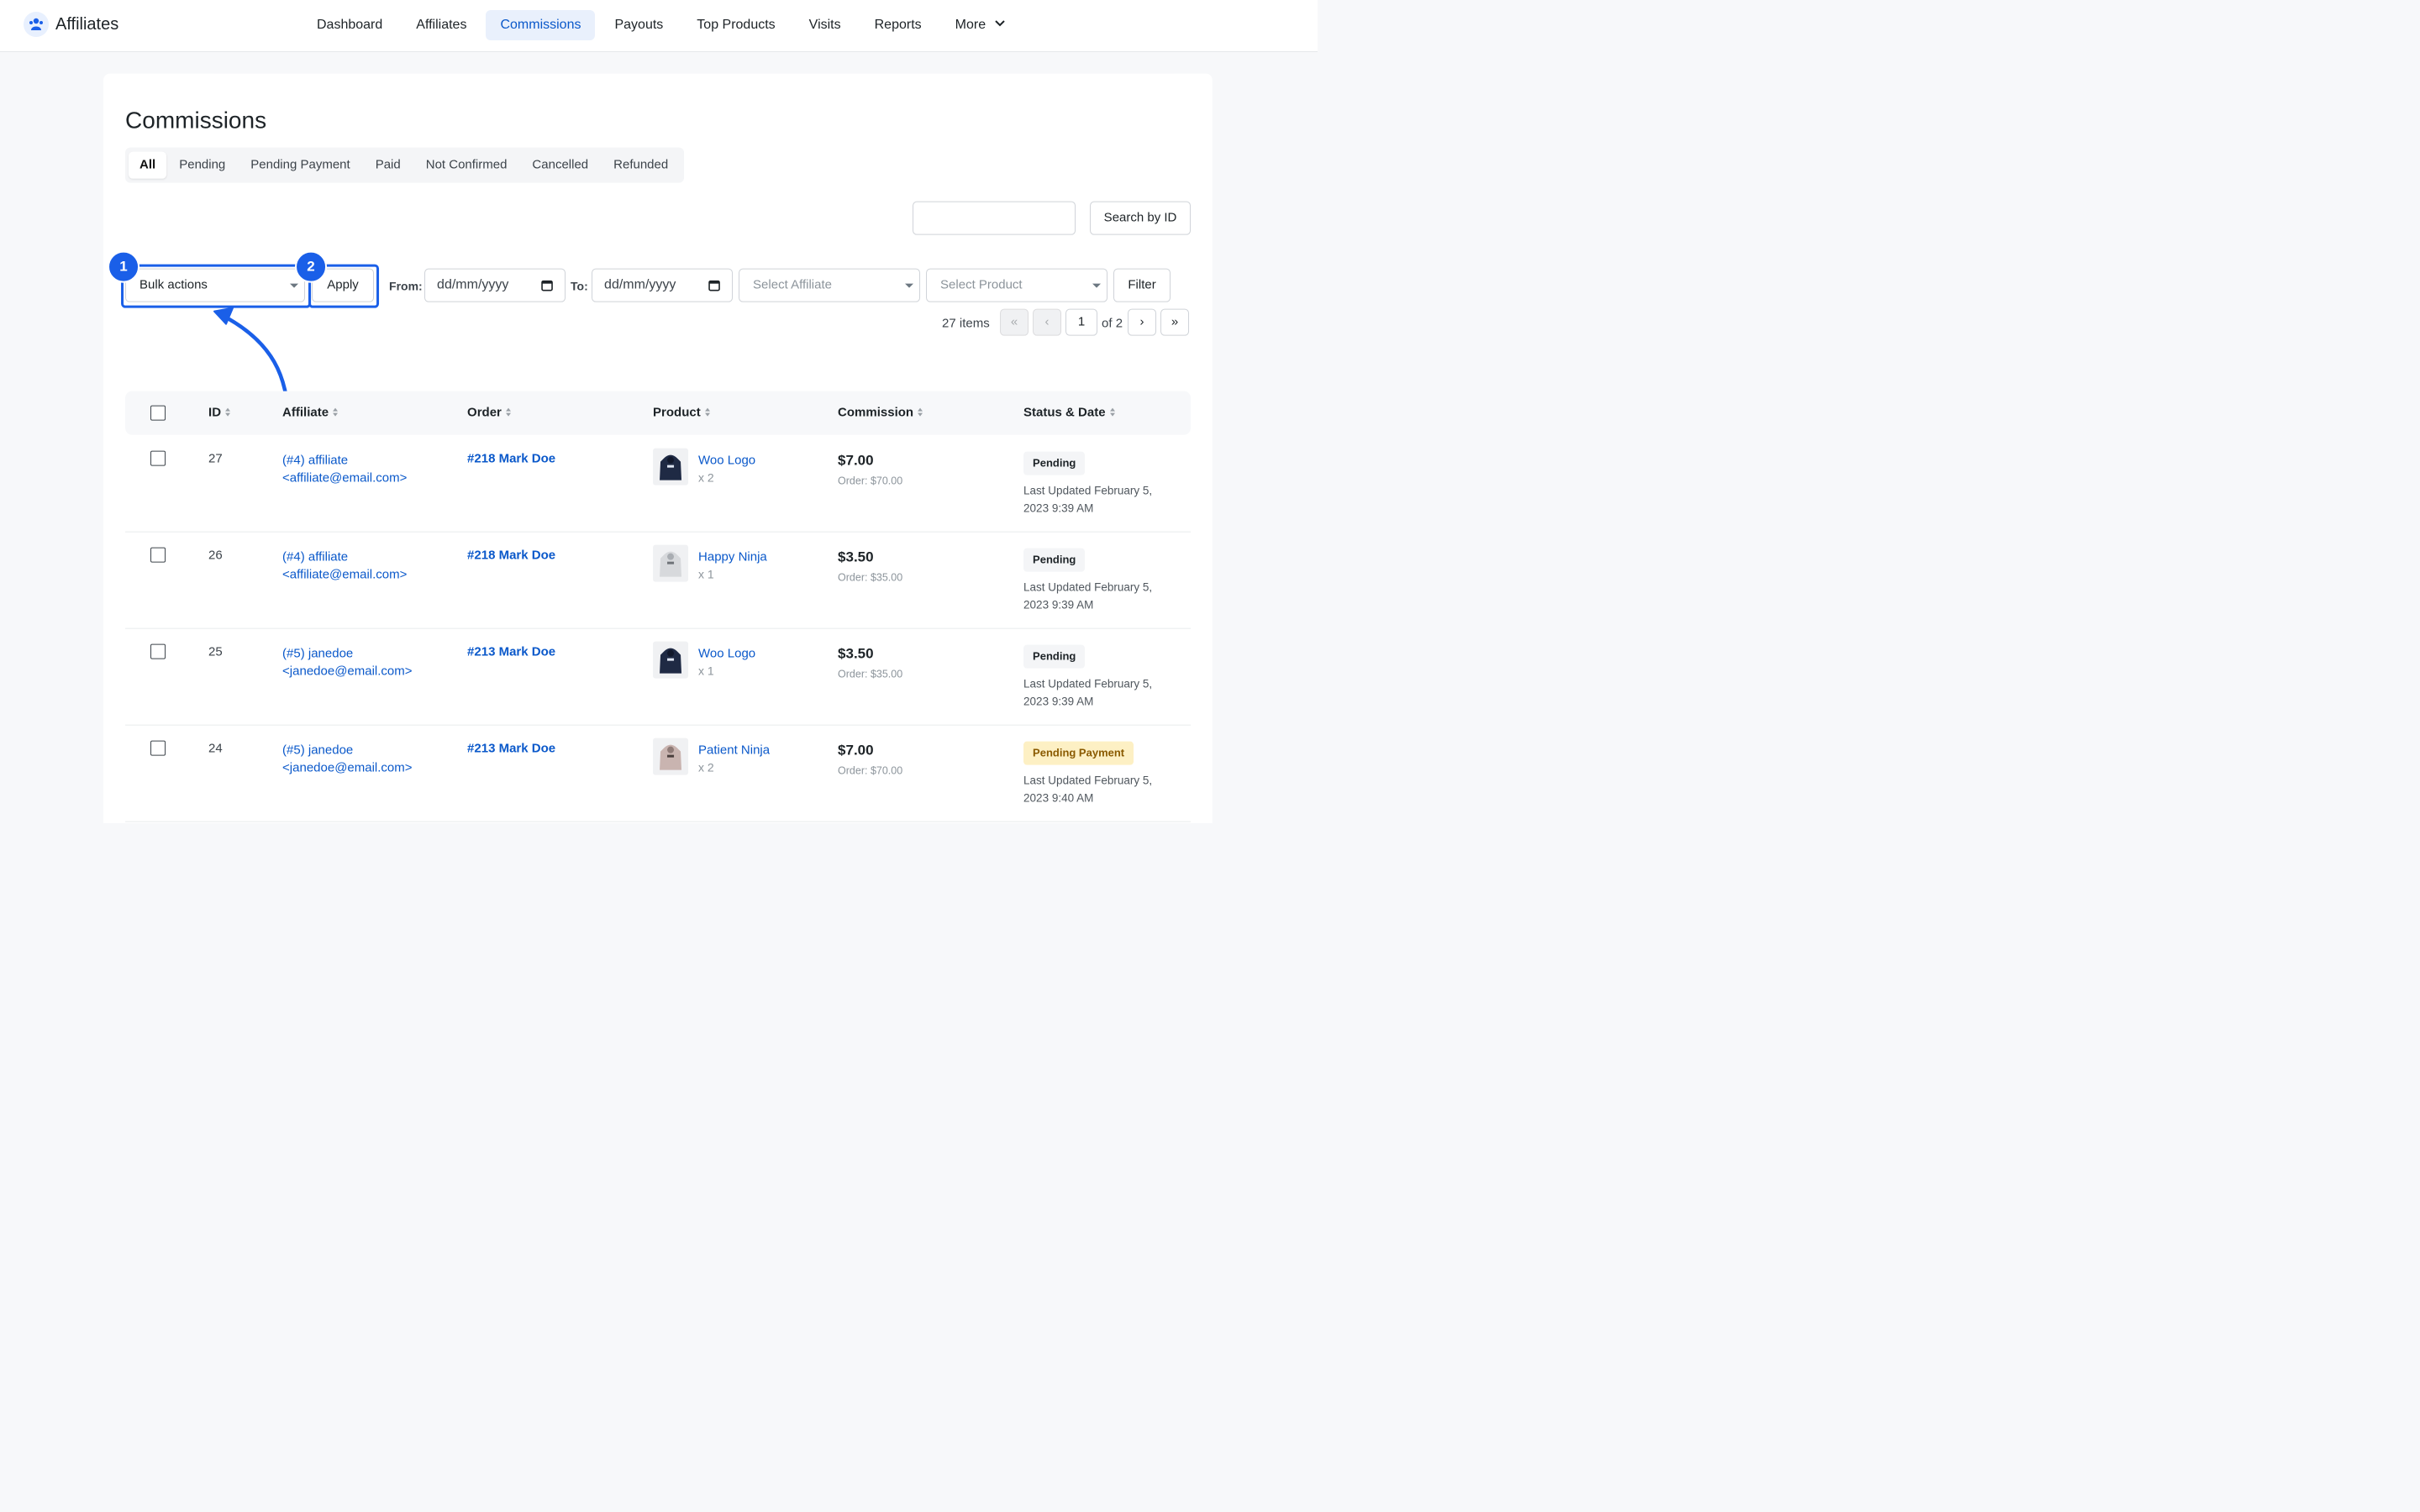  I want to click on filter-button: Filter, so click(1142, 285).